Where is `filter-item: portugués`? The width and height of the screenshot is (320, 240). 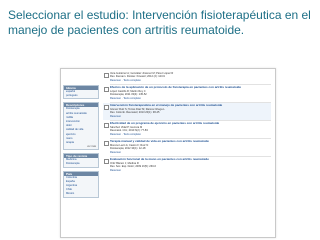 filter-item: portugués is located at coordinates (81, 96).